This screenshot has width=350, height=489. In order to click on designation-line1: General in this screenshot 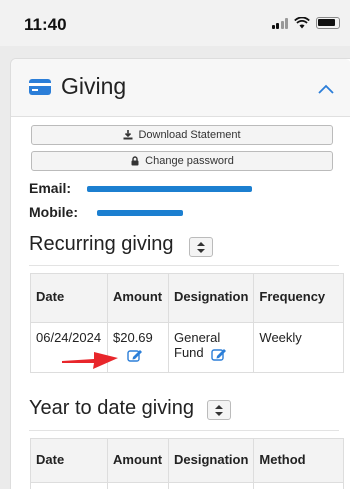, I will do `click(197, 337)`.